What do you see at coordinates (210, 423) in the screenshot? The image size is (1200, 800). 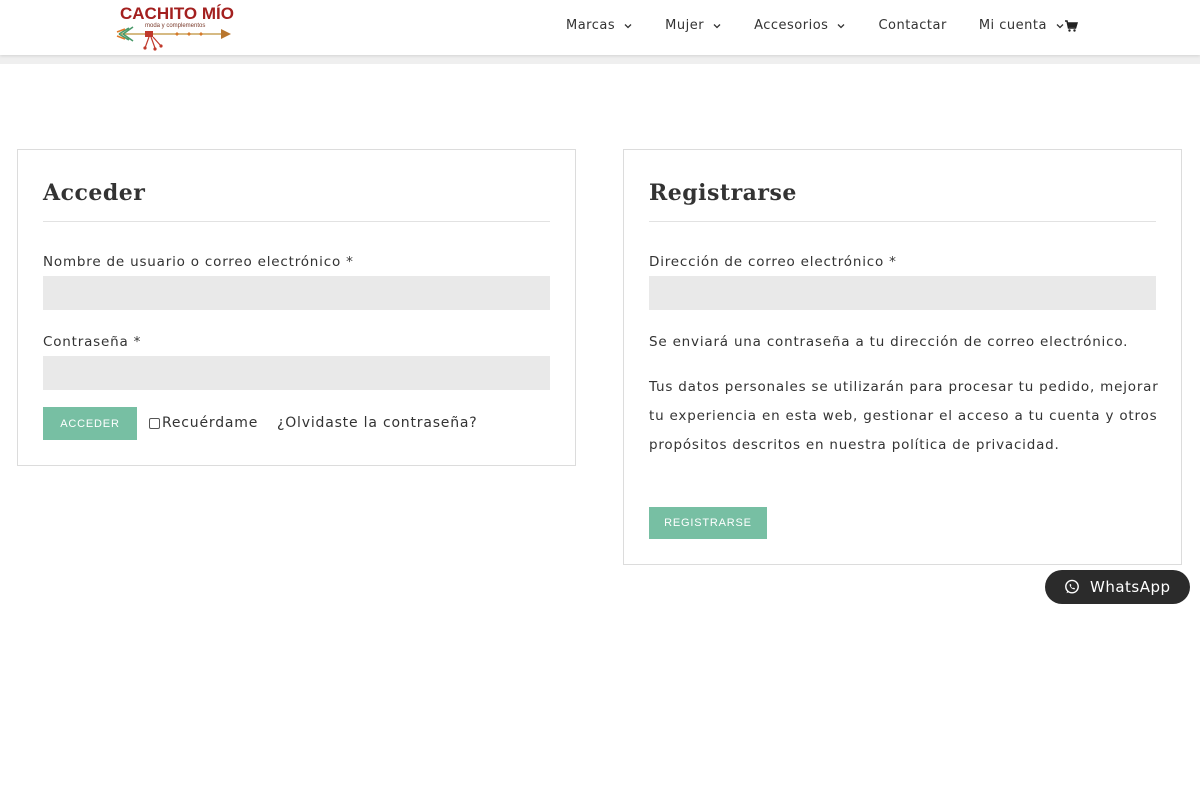 I see `remember-me-label: Recuérdame` at bounding box center [210, 423].